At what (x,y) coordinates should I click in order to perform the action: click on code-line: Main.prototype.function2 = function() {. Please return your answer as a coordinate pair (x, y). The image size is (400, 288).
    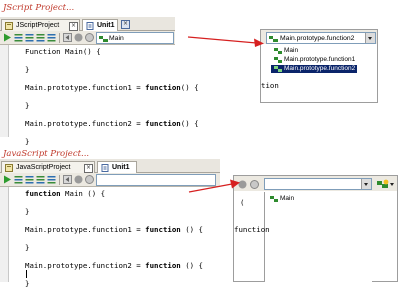
    Looking at the image, I should click on (112, 123).